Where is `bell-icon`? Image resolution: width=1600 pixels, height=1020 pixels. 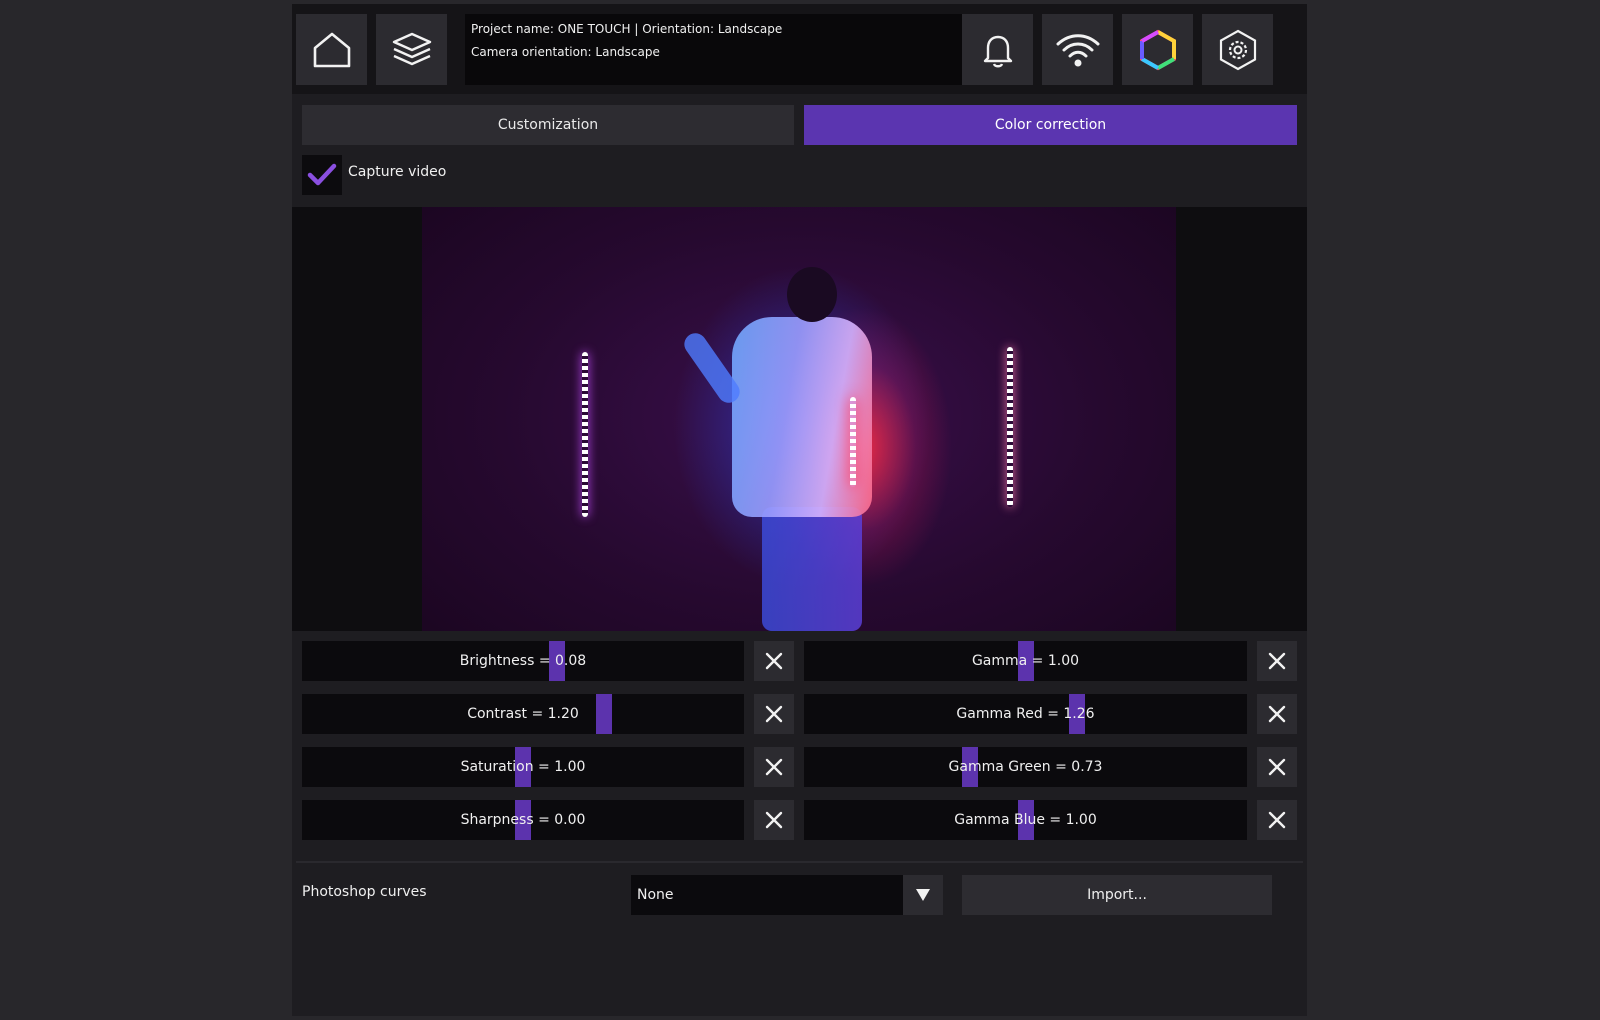
bell-icon is located at coordinates (997, 51).